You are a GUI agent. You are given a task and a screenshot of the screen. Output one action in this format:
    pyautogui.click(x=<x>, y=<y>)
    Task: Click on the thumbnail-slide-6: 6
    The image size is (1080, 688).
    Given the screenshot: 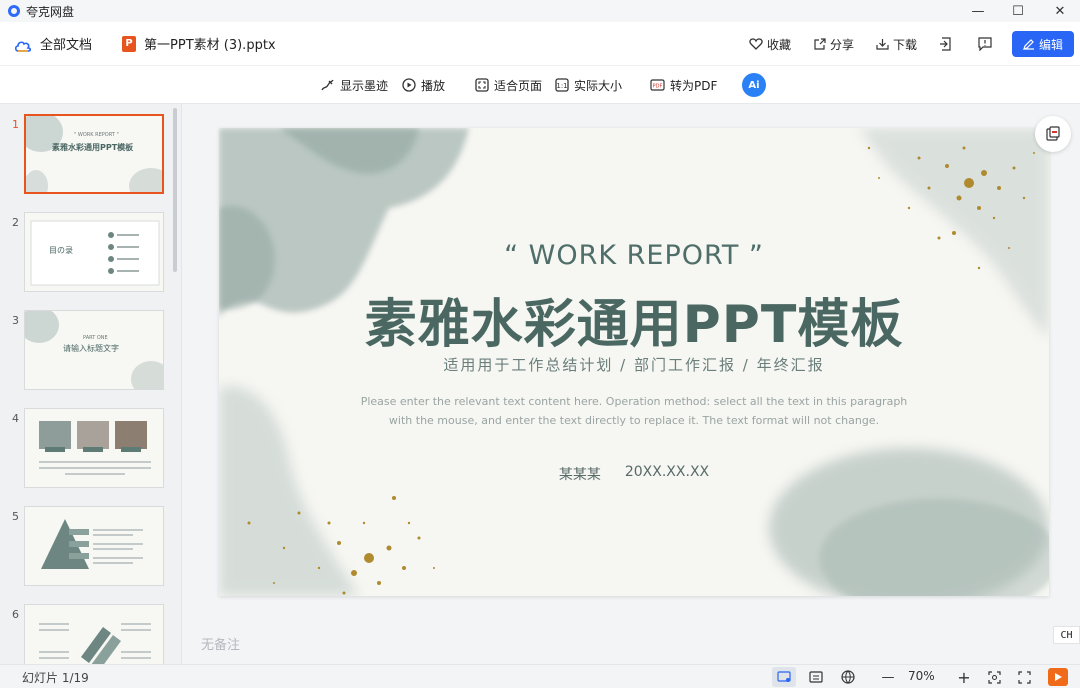 What is the action you would take?
    pyautogui.click(x=90, y=634)
    